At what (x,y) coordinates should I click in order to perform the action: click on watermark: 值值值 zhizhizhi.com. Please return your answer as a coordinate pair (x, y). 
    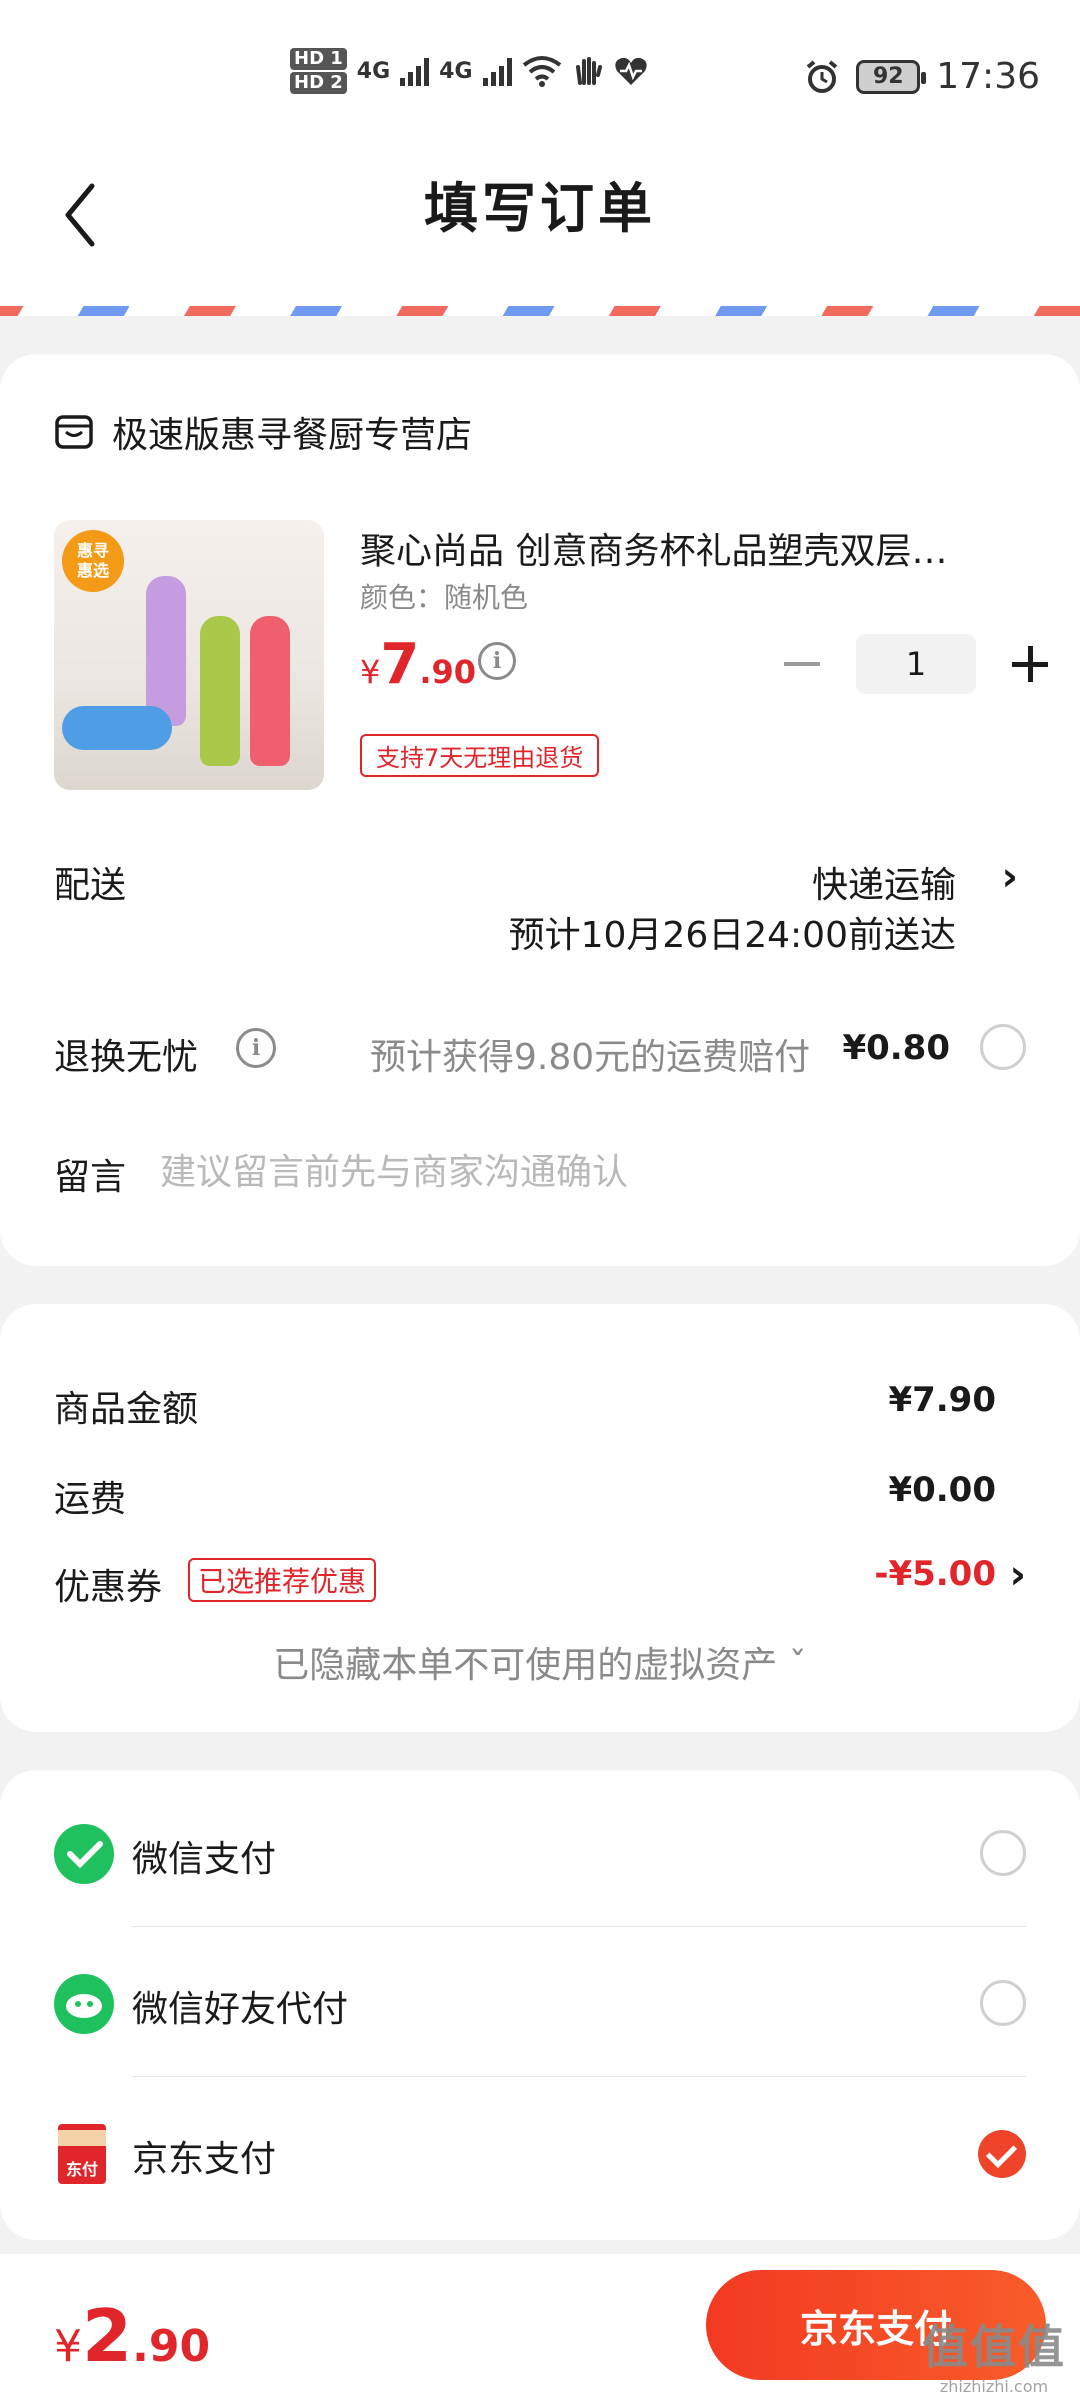
    Looking at the image, I should click on (994, 2353).